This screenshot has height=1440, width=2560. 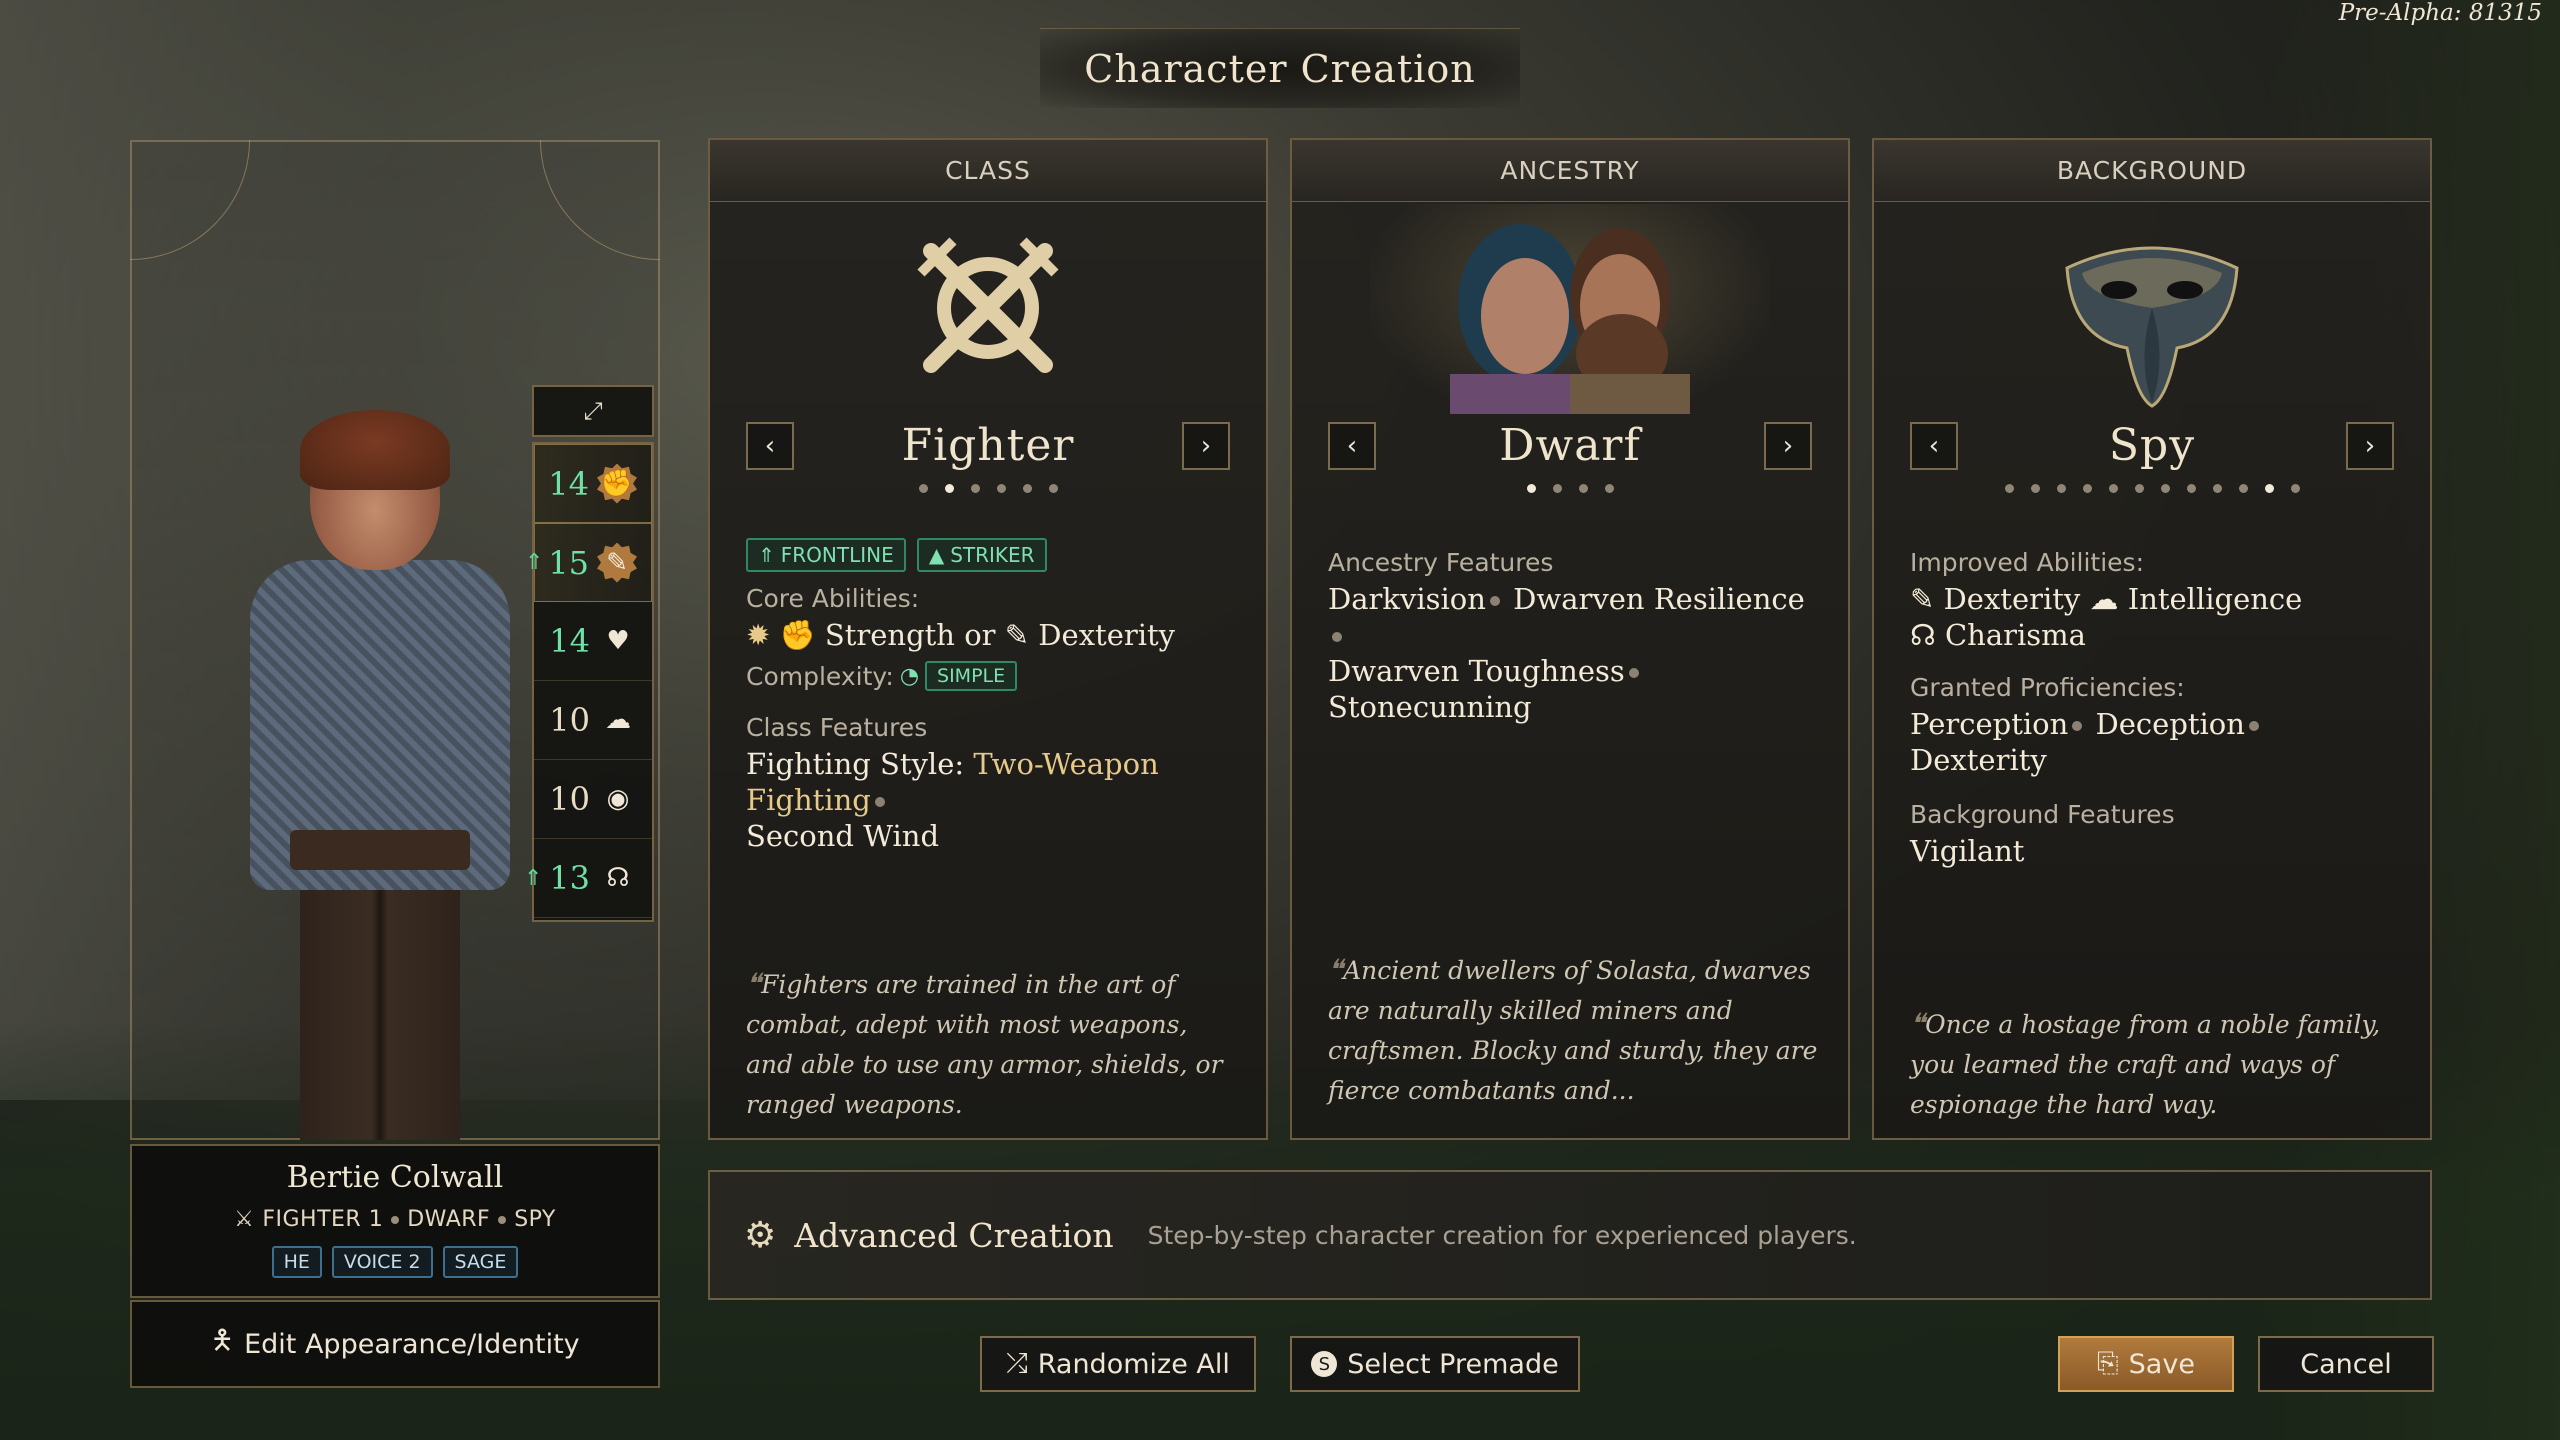 I want to click on ancestry-prev-button: ‹, so click(x=1352, y=445).